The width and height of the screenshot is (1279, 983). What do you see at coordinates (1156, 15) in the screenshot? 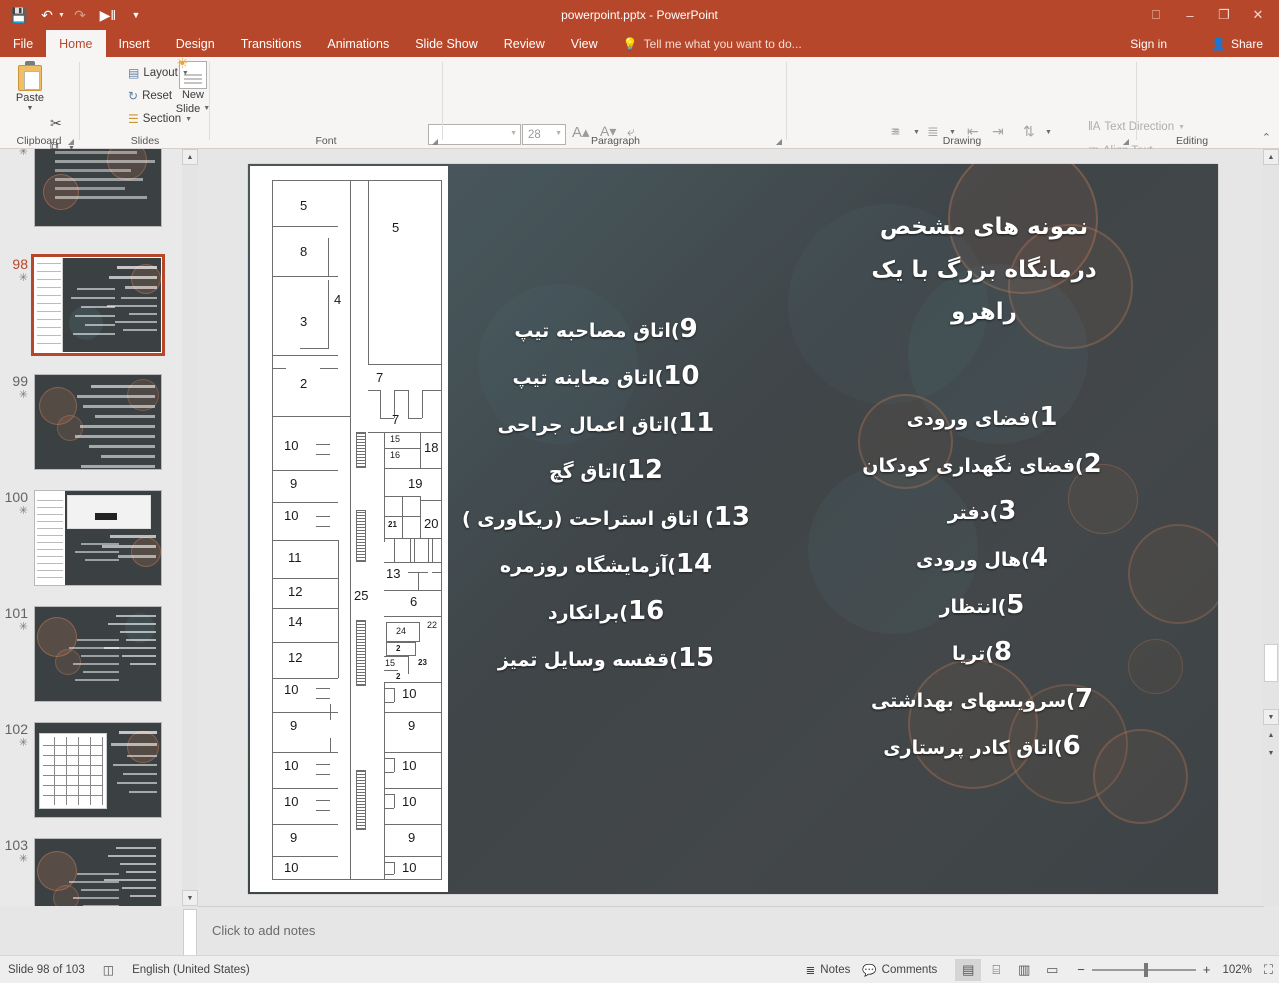
I see `ribbon-display-options-icon: ⎕` at bounding box center [1156, 15].